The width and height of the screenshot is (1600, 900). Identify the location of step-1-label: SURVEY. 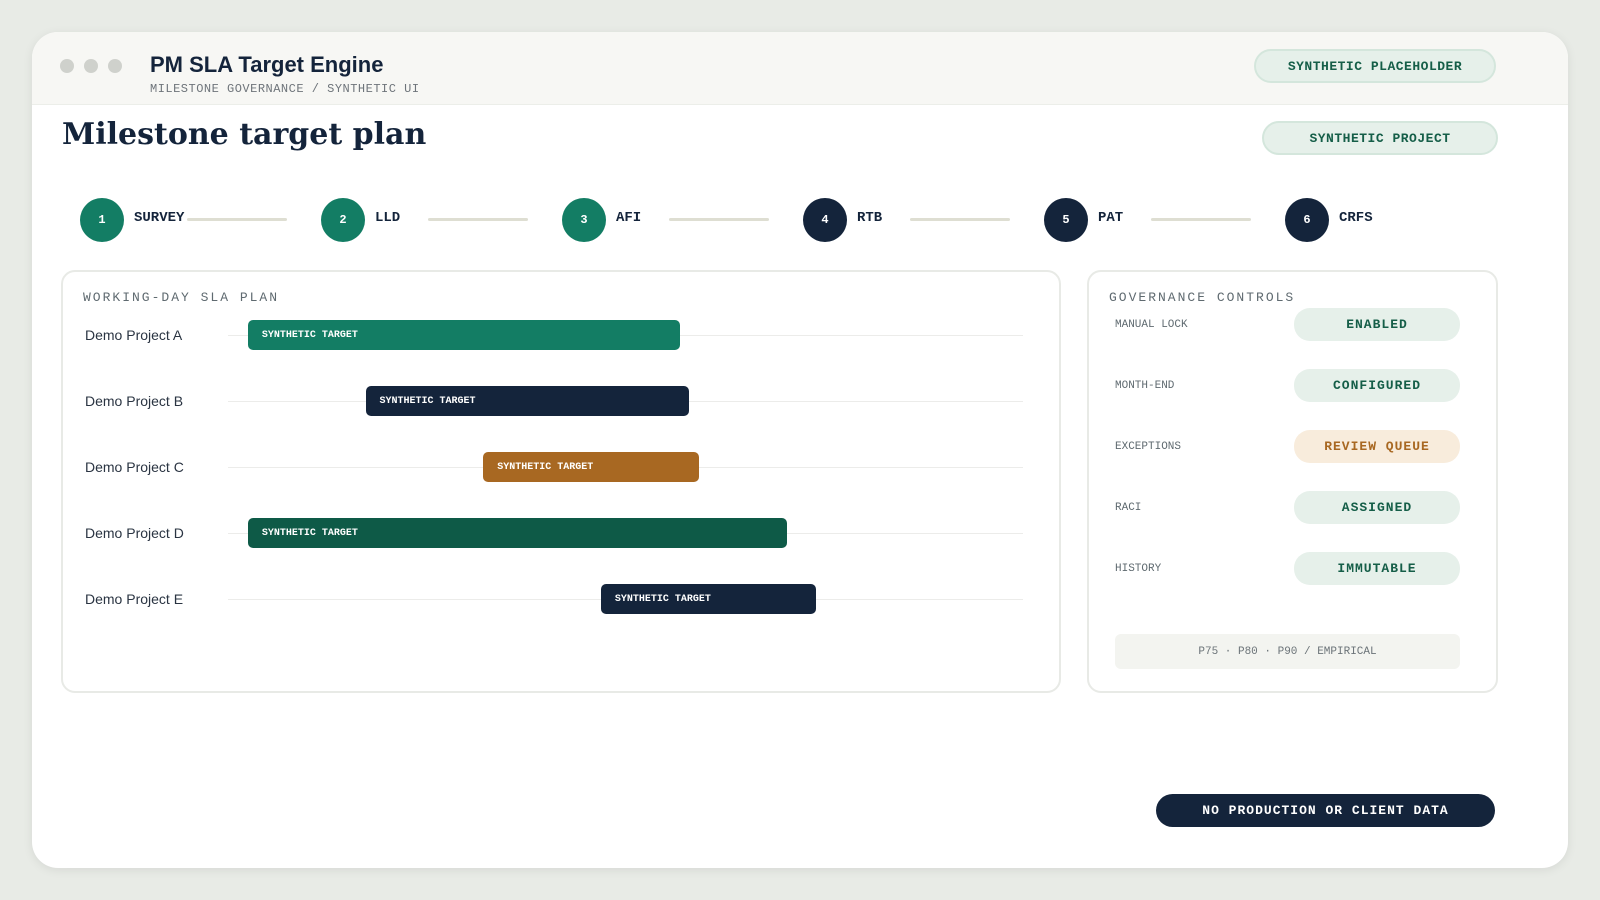
(159, 218).